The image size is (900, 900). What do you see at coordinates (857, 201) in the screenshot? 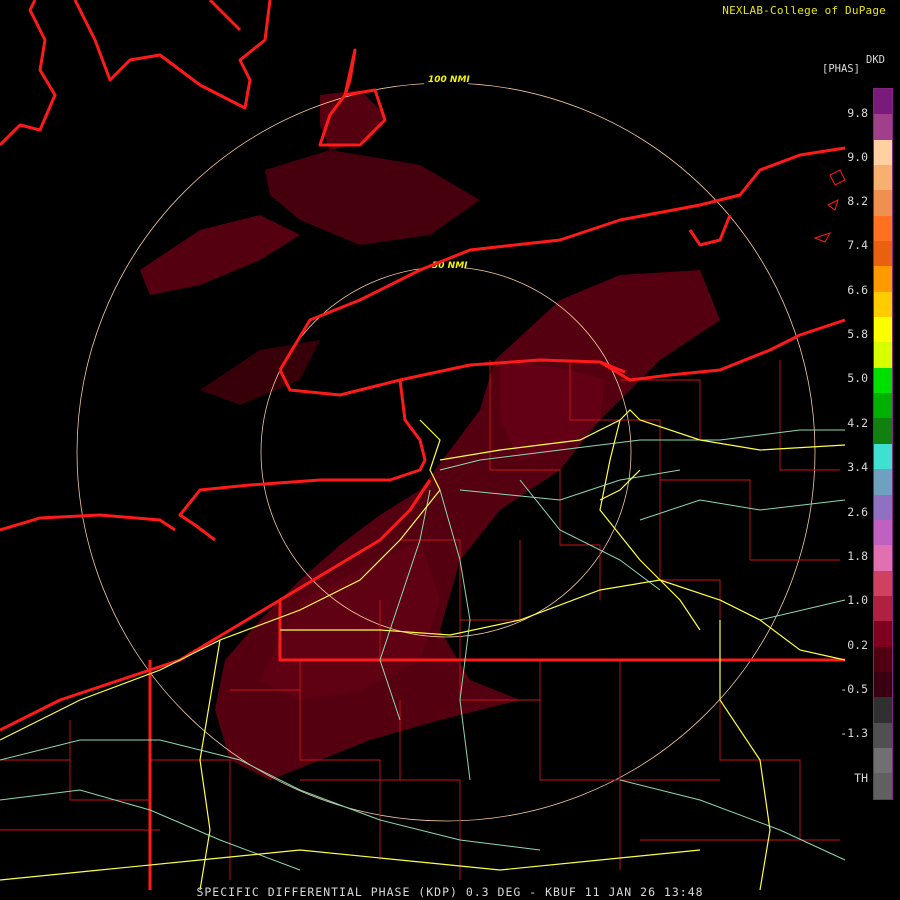
I see `legend-tick-label: 8.2` at bounding box center [857, 201].